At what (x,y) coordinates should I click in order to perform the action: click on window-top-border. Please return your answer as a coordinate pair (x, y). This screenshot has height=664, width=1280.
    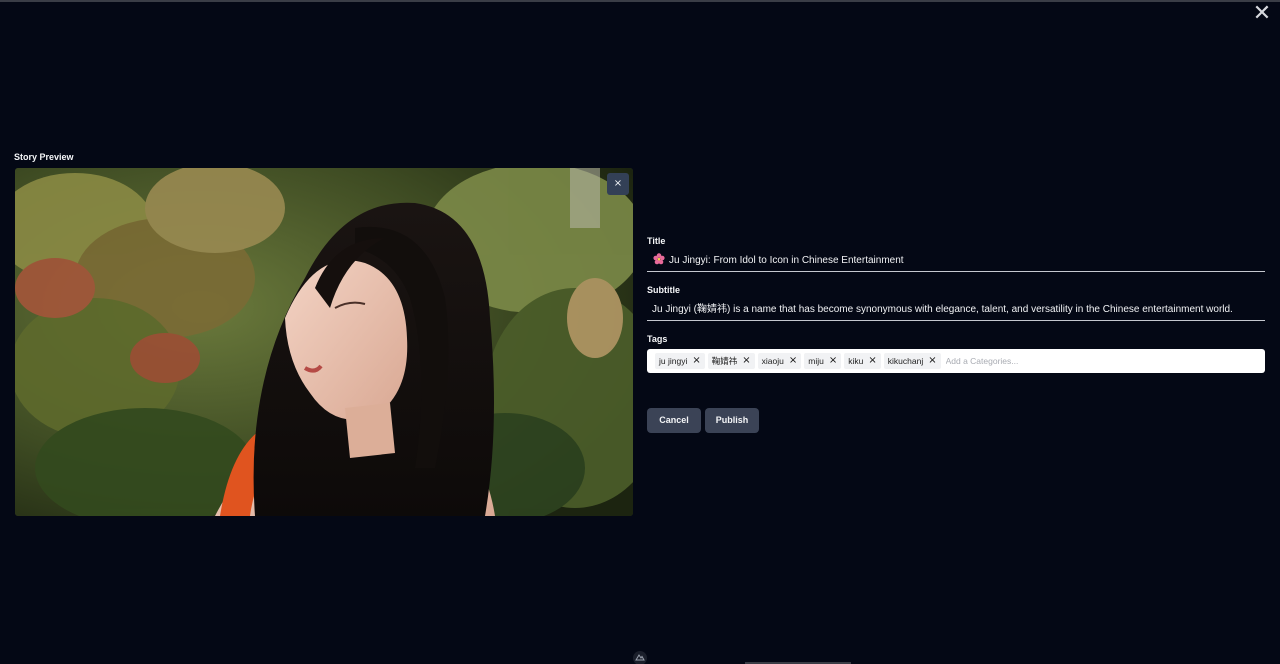
    Looking at the image, I should click on (640, 1).